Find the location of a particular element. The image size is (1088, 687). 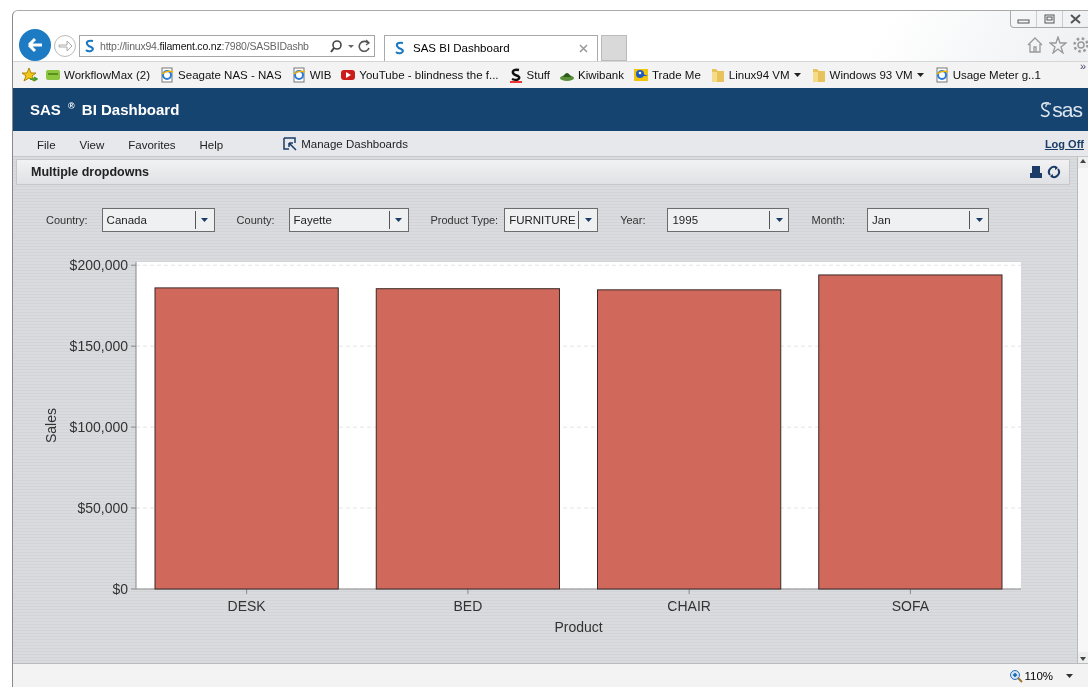

settings-icon is located at coordinates (1080, 45).